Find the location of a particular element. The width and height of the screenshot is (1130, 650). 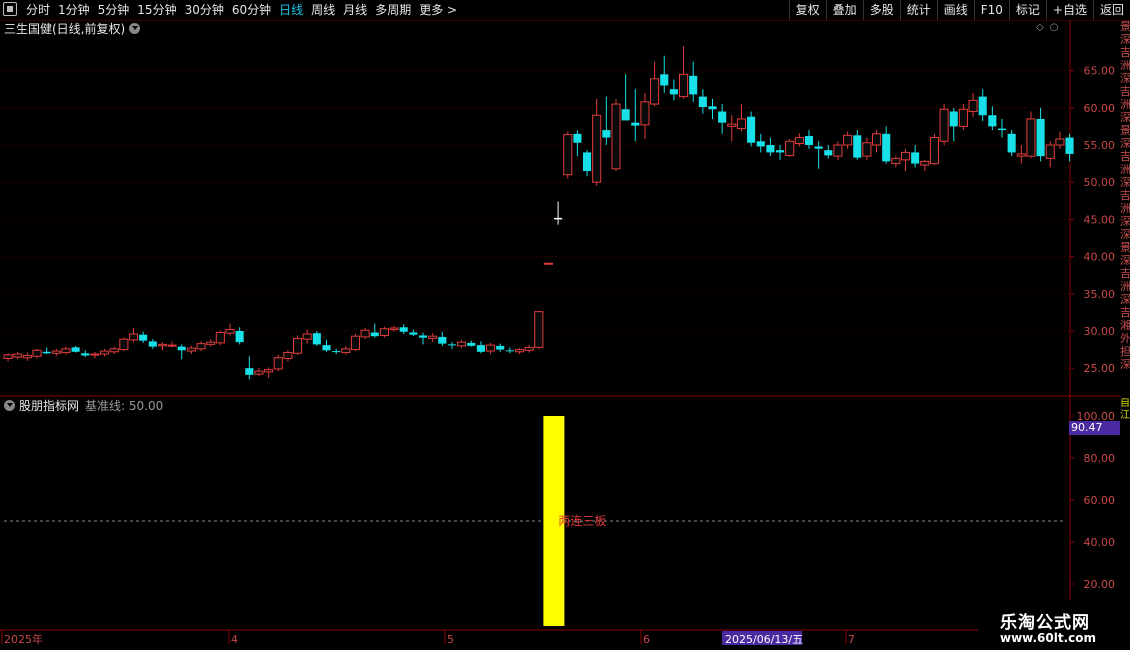

price-tick-label: 65.00 is located at coordinates (1100, 71).